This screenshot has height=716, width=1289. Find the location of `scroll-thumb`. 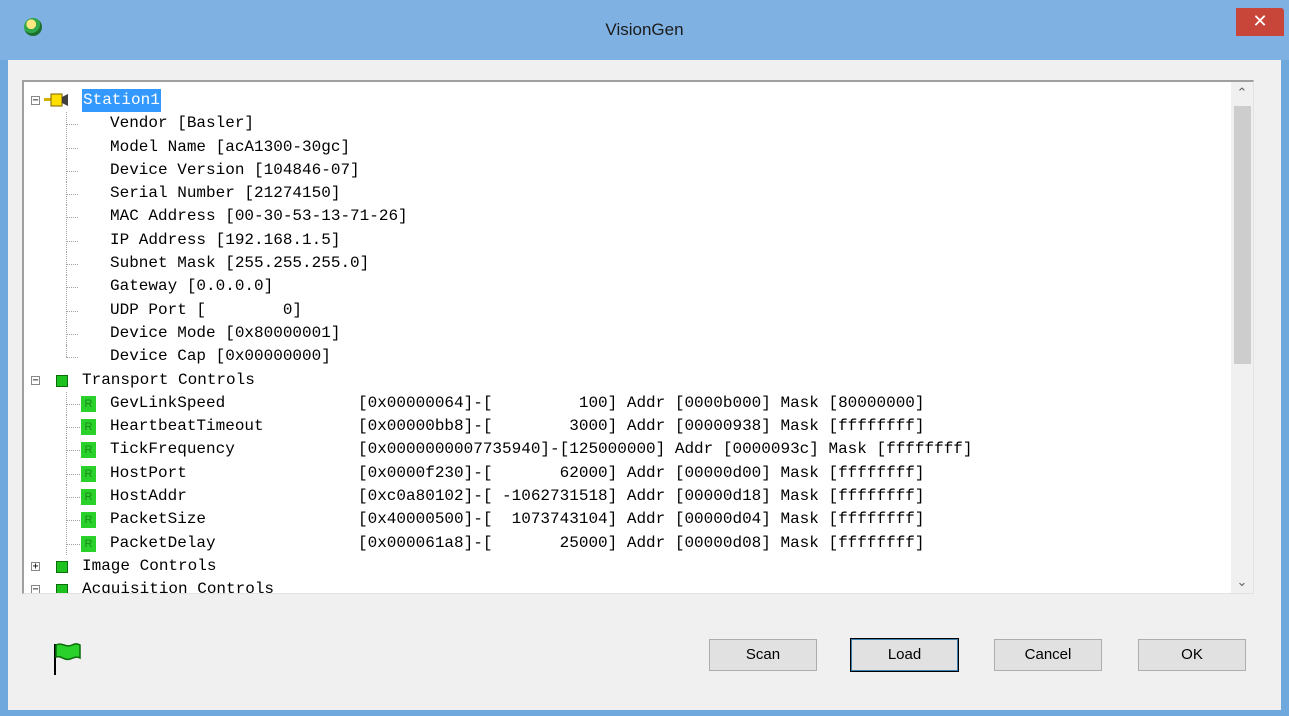

scroll-thumb is located at coordinates (1242, 235).